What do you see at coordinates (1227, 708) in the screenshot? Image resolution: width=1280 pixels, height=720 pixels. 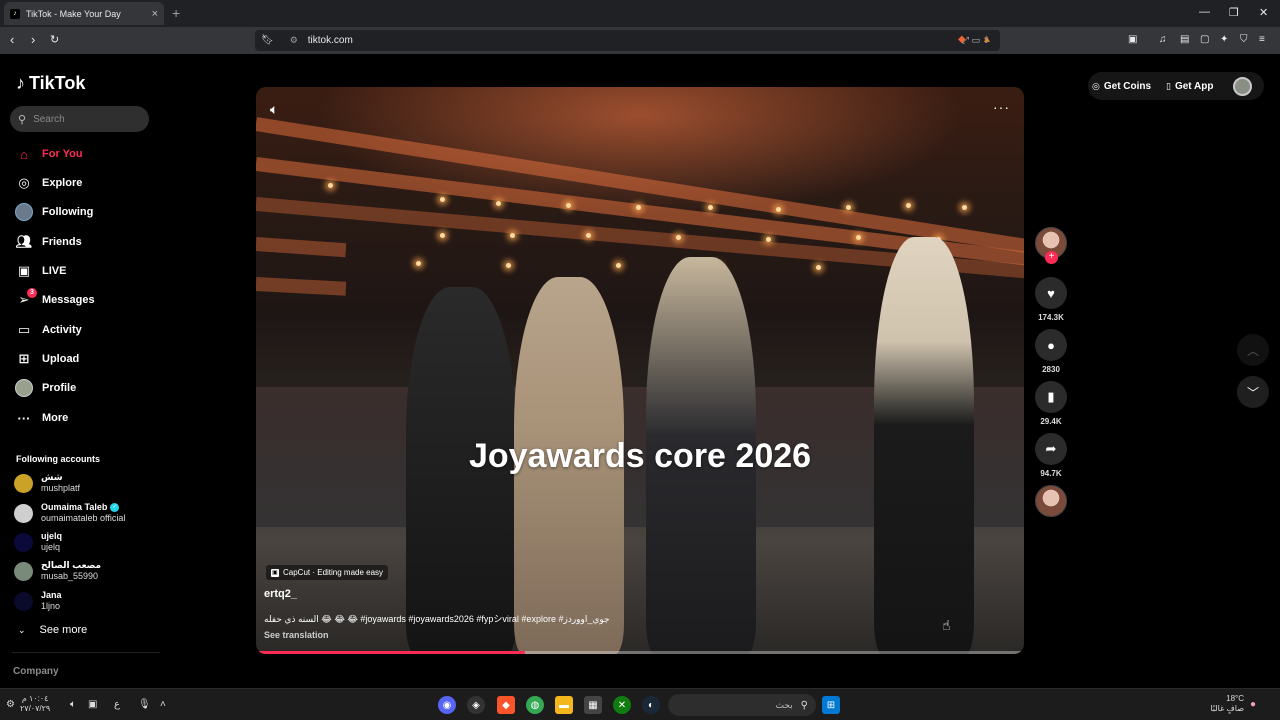 I see `weather-desc: صافٍ غالبًا` at bounding box center [1227, 708].